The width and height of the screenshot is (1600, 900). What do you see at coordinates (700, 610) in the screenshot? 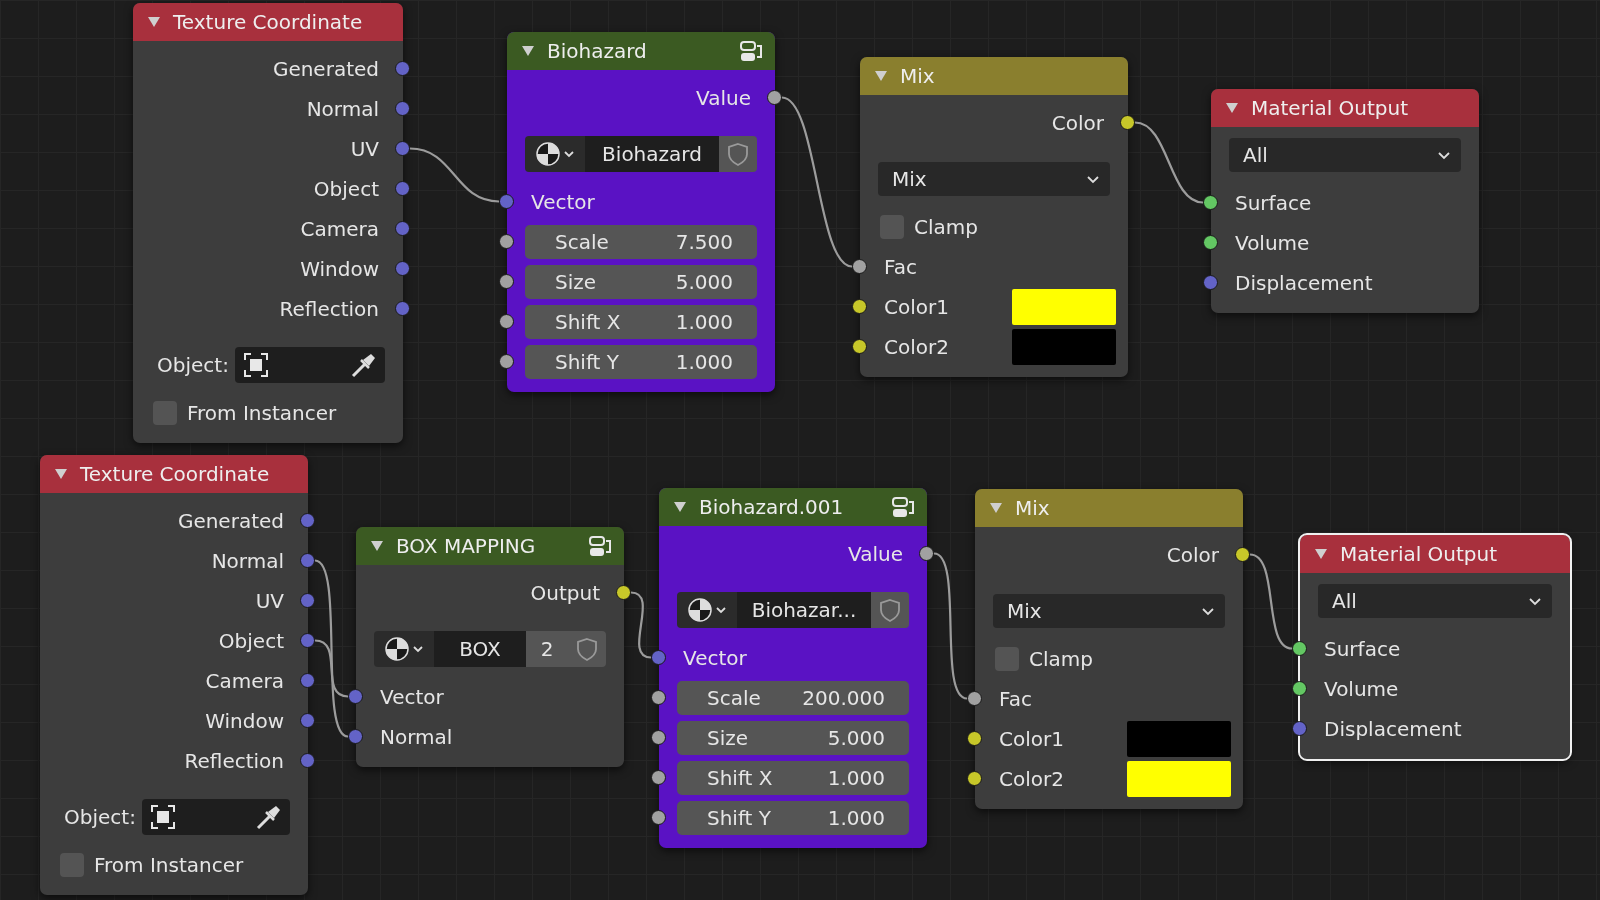
I see `shading-ball-icon` at bounding box center [700, 610].